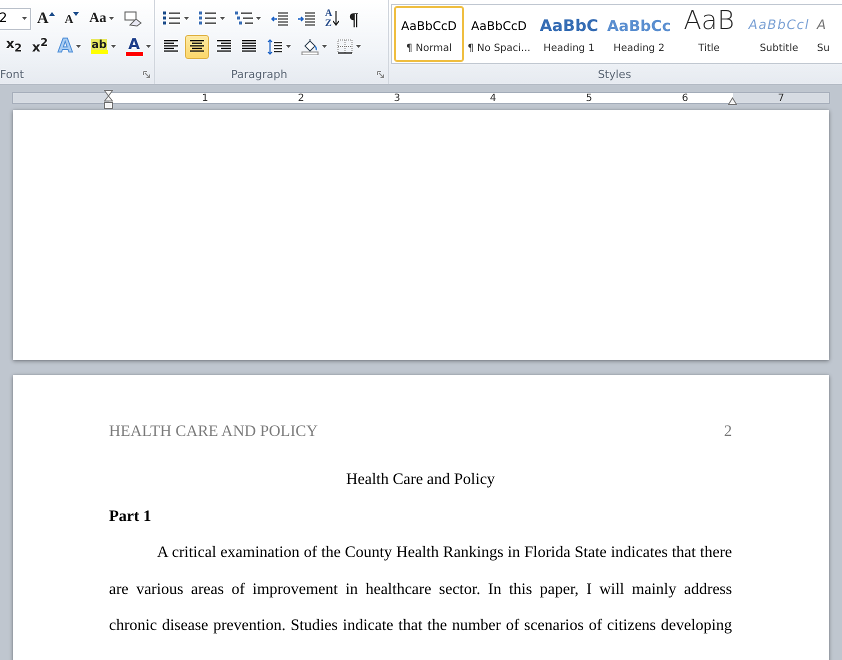  What do you see at coordinates (779, 48) in the screenshot?
I see `style-name: Subtitle` at bounding box center [779, 48].